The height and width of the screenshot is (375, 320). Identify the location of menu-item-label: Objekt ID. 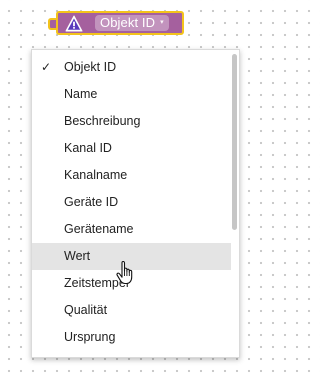
(90, 67).